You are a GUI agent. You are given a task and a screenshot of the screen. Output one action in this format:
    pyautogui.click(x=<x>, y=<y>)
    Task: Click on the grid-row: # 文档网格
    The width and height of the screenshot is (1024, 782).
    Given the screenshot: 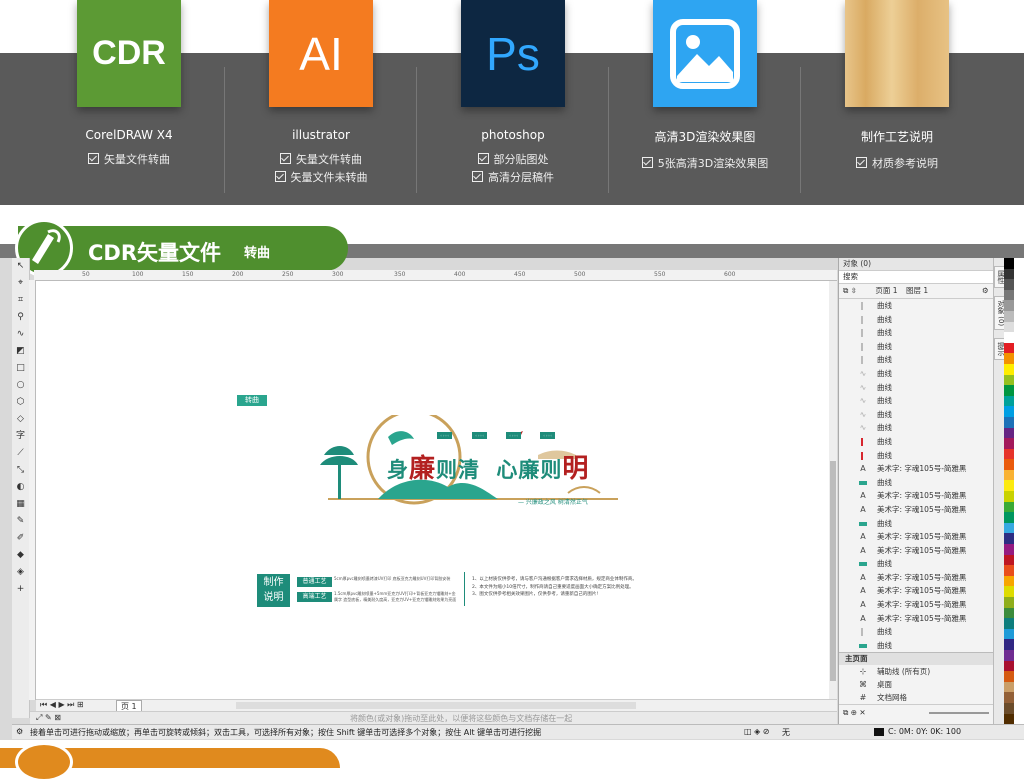 What is the action you would take?
    pyautogui.click(x=916, y=697)
    